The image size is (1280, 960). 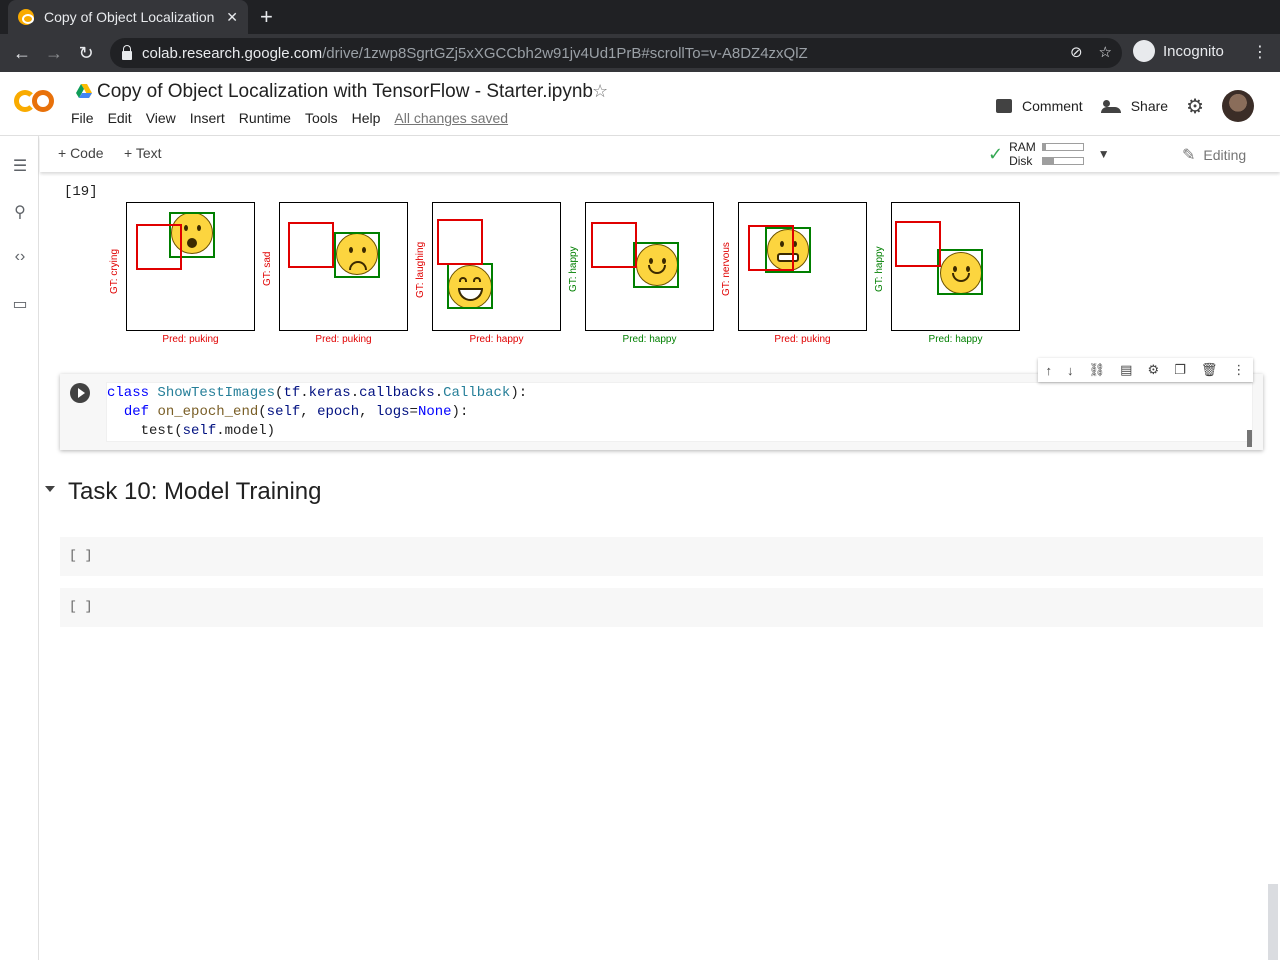 What do you see at coordinates (20, 166) in the screenshot?
I see `table-of-contents-icon: ☰` at bounding box center [20, 166].